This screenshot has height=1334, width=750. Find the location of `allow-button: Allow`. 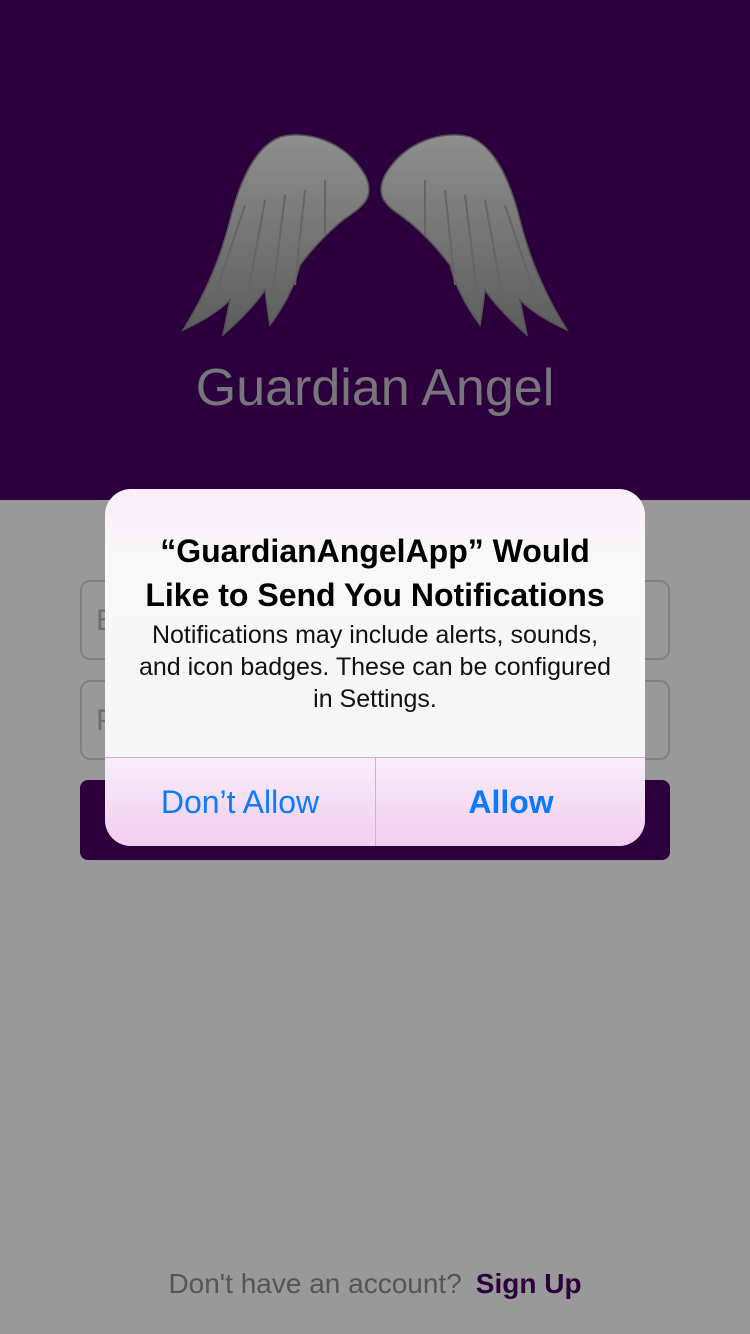

allow-button: Allow is located at coordinates (510, 802).